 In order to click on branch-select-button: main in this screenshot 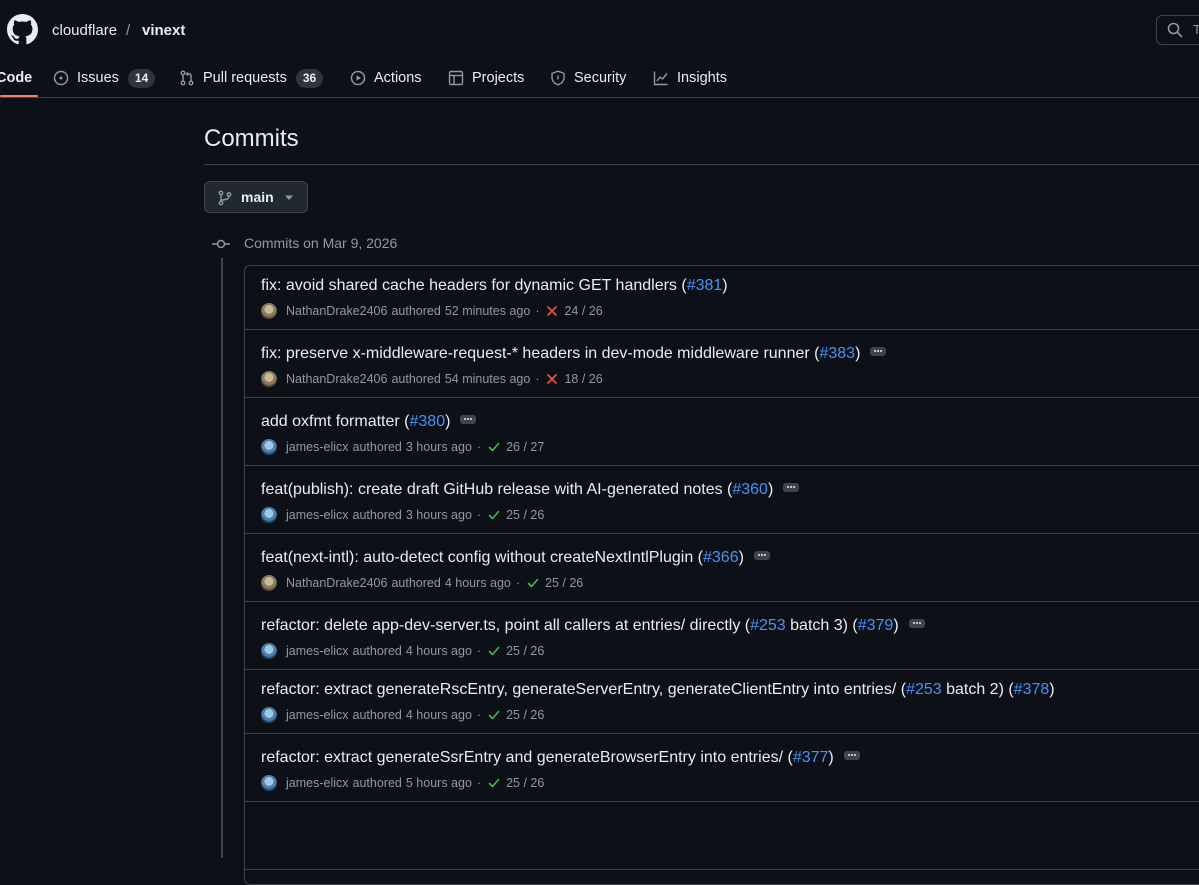, I will do `click(256, 197)`.